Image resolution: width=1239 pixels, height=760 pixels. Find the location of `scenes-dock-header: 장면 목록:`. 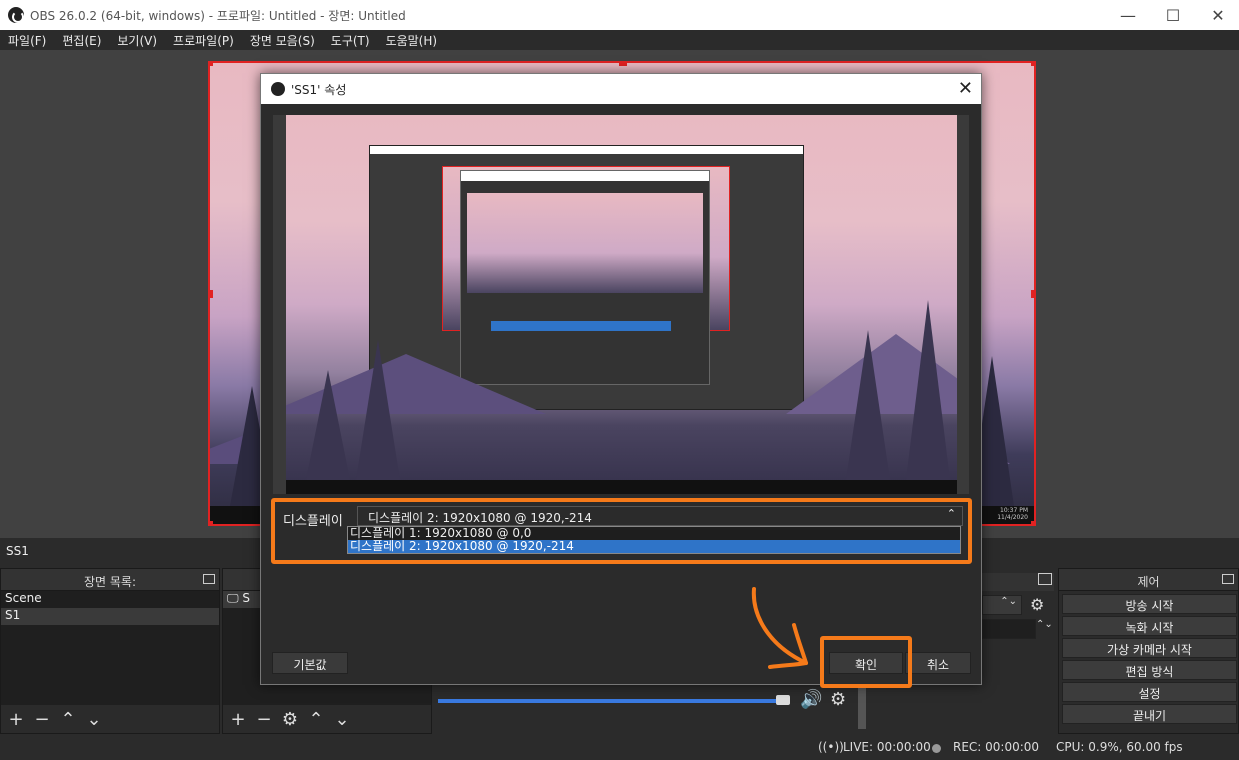

scenes-dock-header: 장면 목록: is located at coordinates (110, 580).